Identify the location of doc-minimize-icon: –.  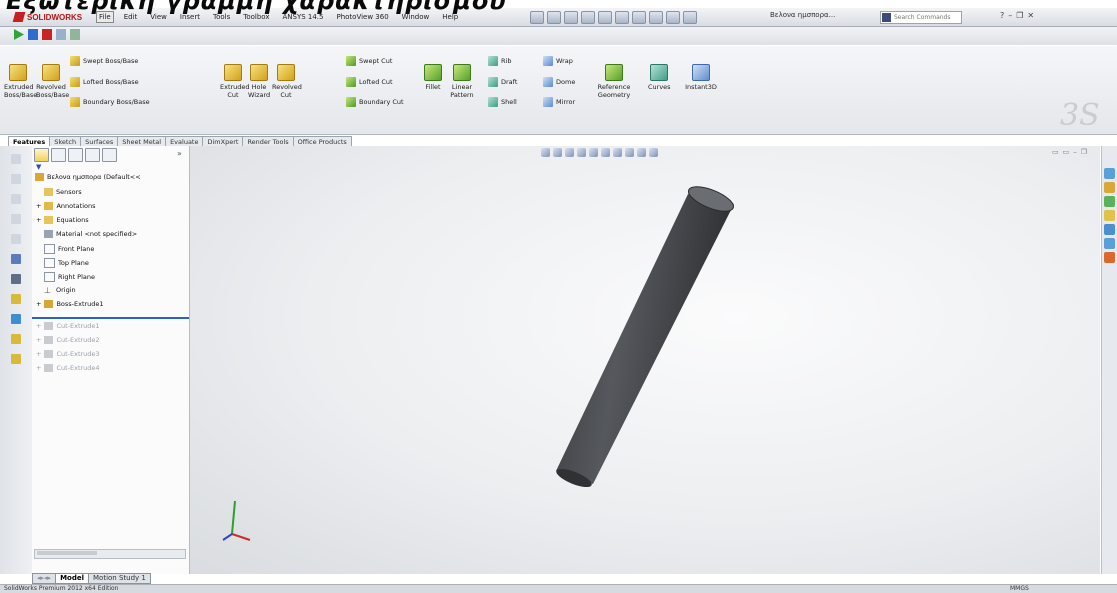
(1075, 152).